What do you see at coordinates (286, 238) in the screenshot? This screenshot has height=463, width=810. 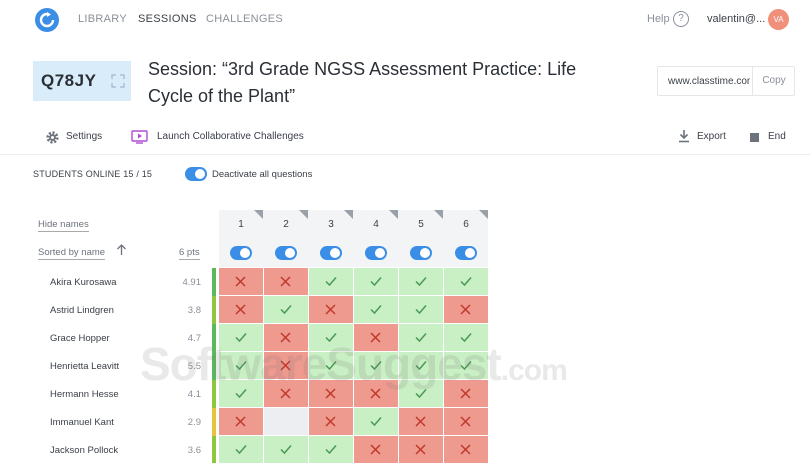 I see `question-column-2: 2` at bounding box center [286, 238].